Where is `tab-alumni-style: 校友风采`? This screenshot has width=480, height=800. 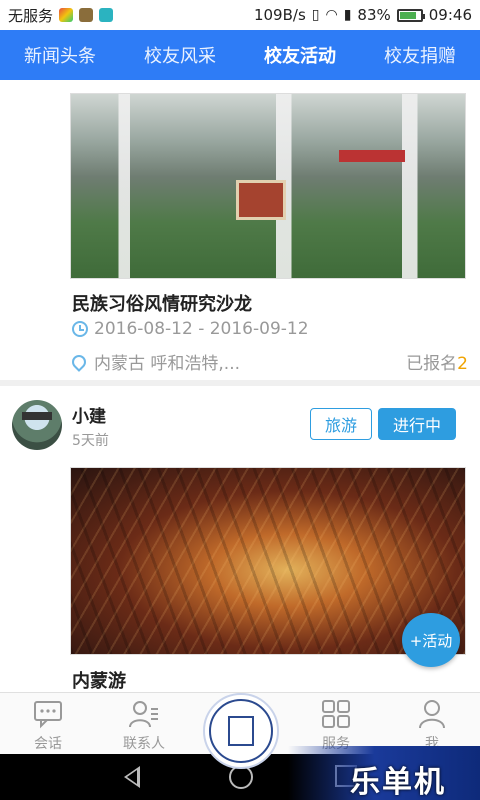
tab-alumni-style: 校友风采 is located at coordinates (180, 55).